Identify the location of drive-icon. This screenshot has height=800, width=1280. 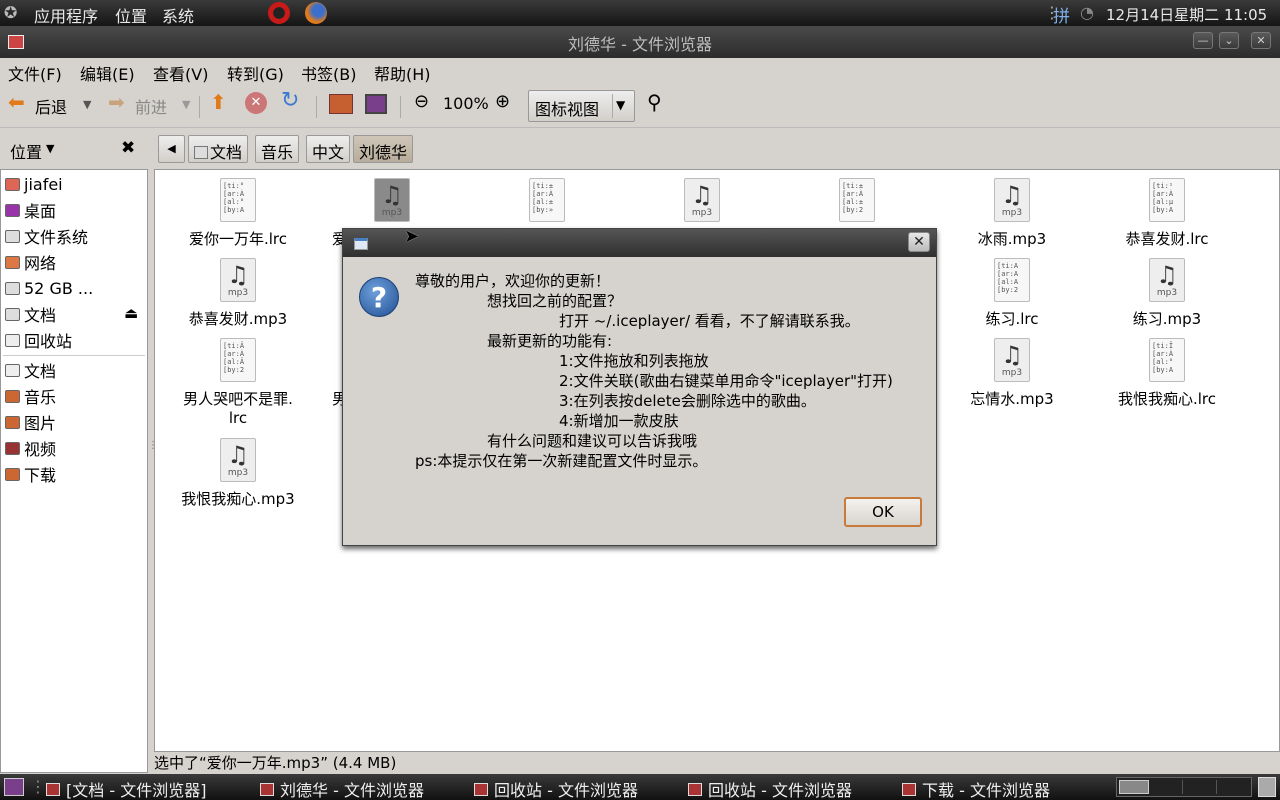
(201, 152).